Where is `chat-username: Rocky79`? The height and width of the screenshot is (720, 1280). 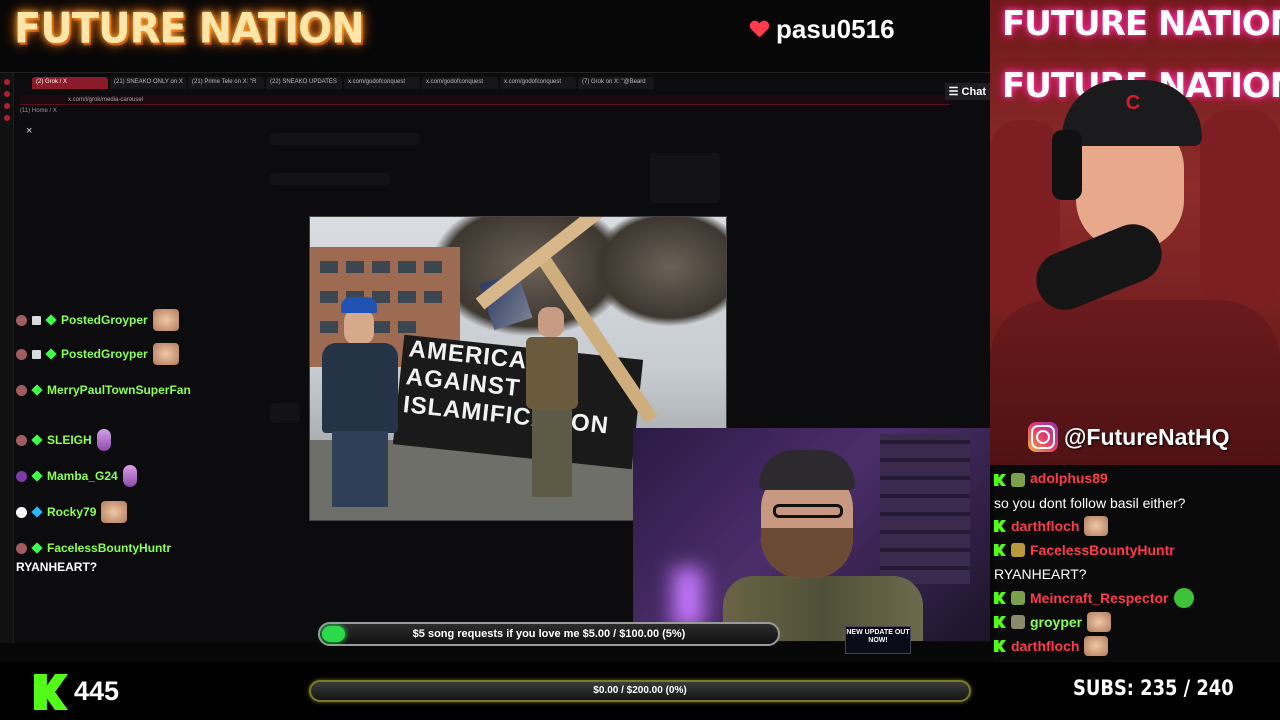 chat-username: Rocky79 is located at coordinates (71, 512).